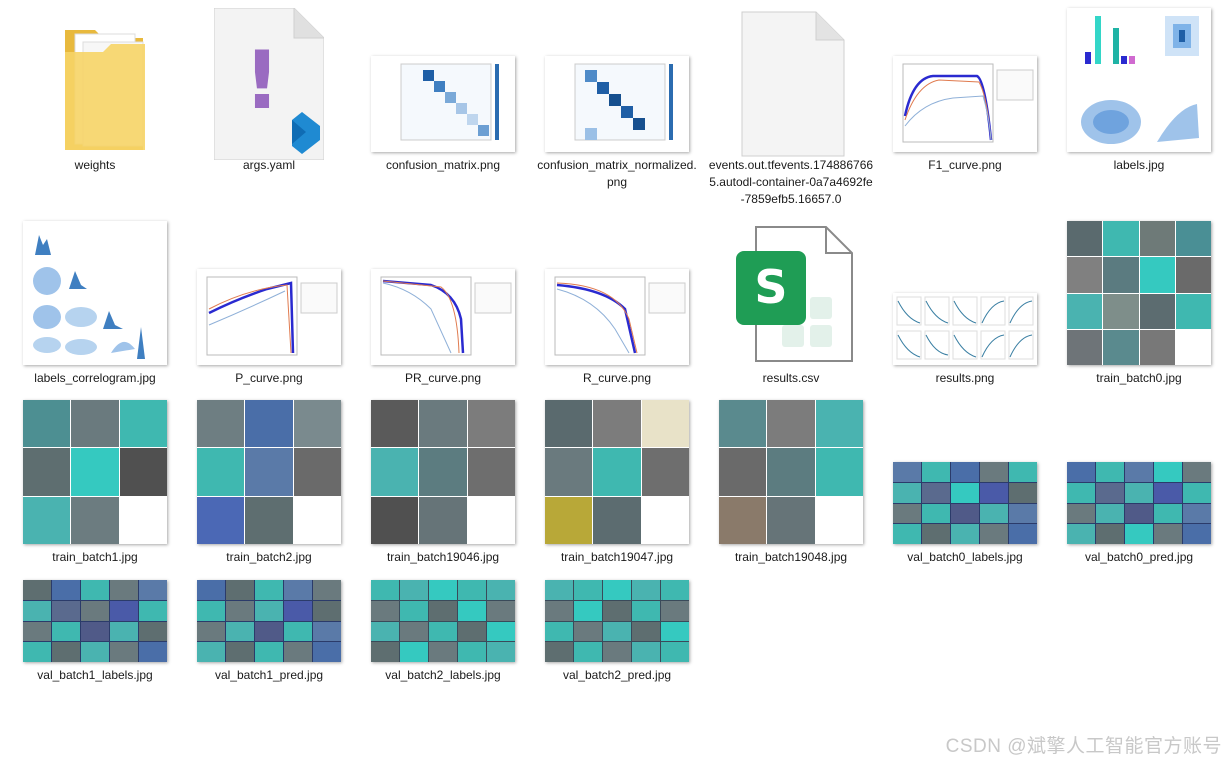  I want to click on spreadsheet-file-icon: S, so click(791, 293).